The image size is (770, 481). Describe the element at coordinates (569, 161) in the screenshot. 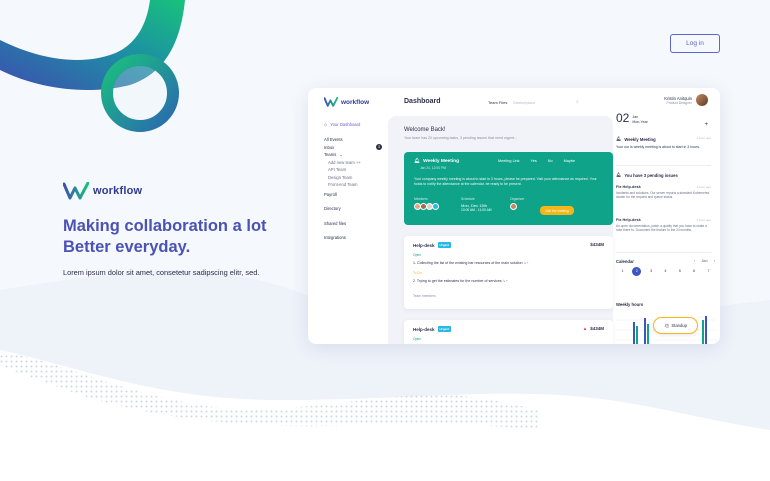

I see `meeting-maybe-option: Maybe` at that location.